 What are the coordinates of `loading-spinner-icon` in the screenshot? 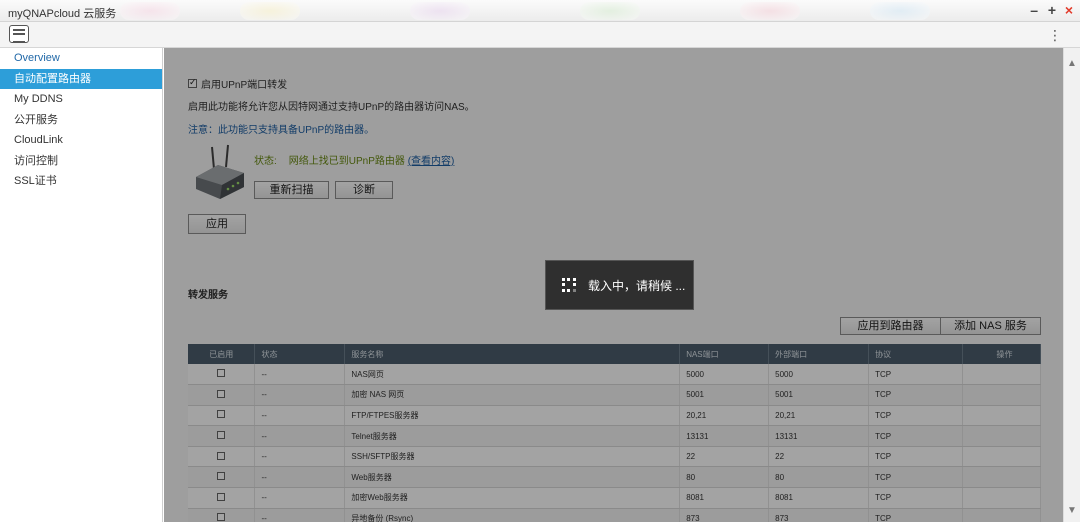 It's located at (569, 285).